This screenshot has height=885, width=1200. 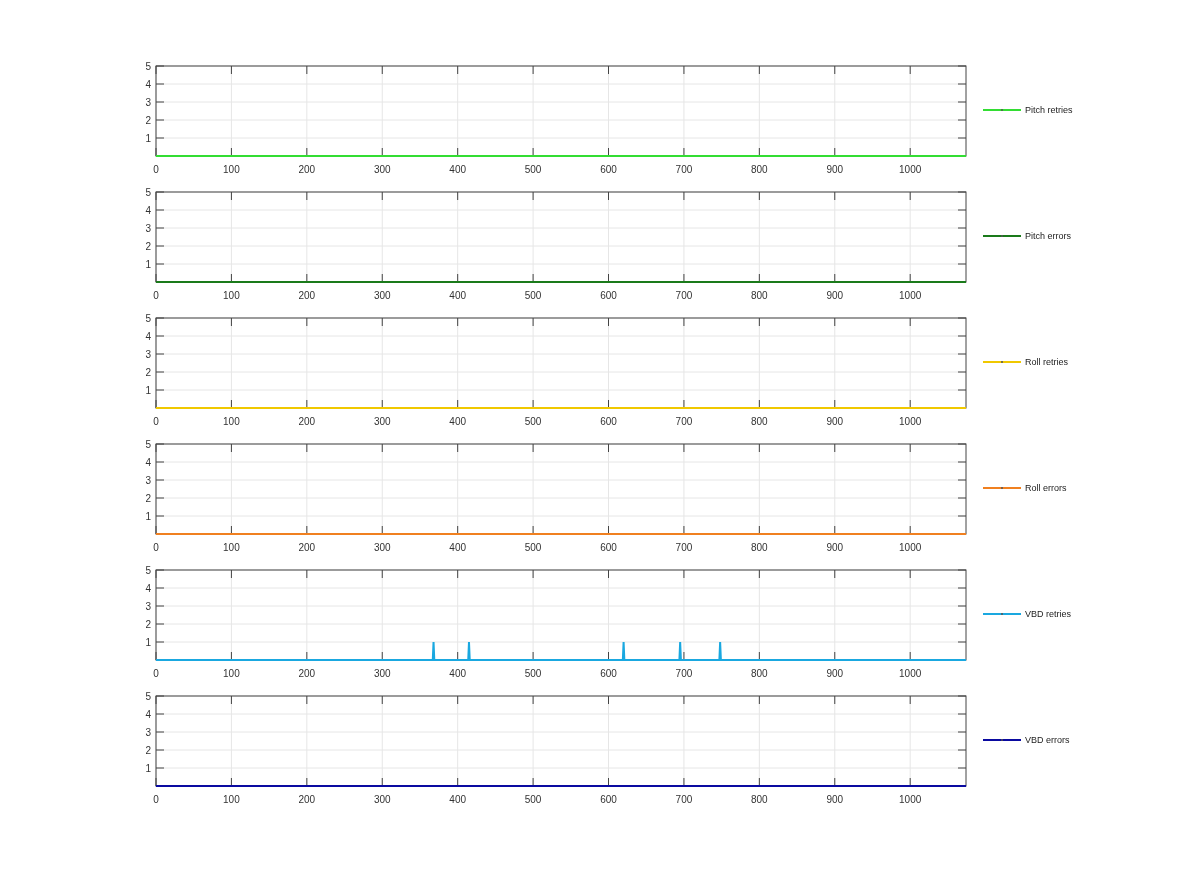 What do you see at coordinates (1046, 488) in the screenshot?
I see `legend-label: Roll errors` at bounding box center [1046, 488].